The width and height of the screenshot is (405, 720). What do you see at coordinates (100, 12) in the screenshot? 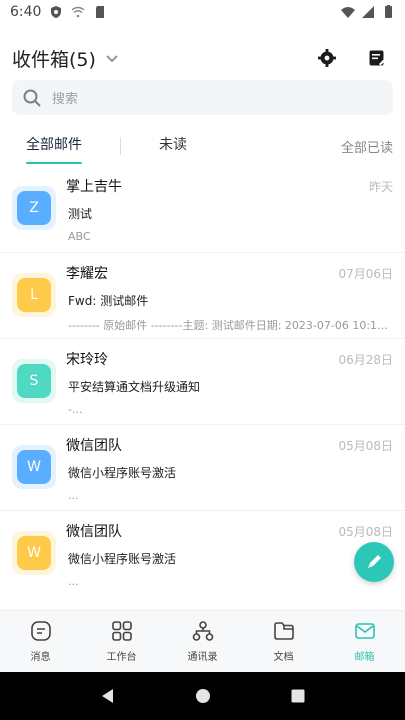
I see `sd-card-icon` at bounding box center [100, 12].